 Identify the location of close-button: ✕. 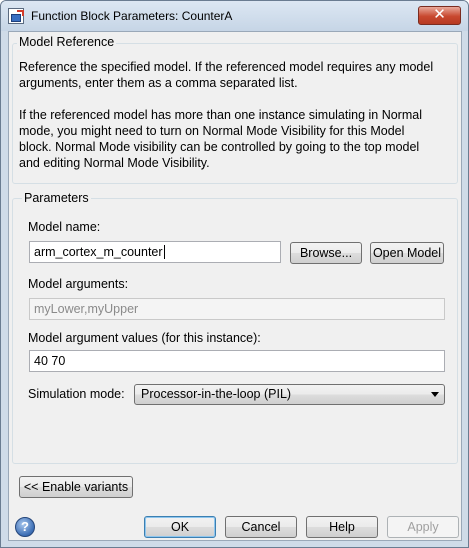
(439, 15).